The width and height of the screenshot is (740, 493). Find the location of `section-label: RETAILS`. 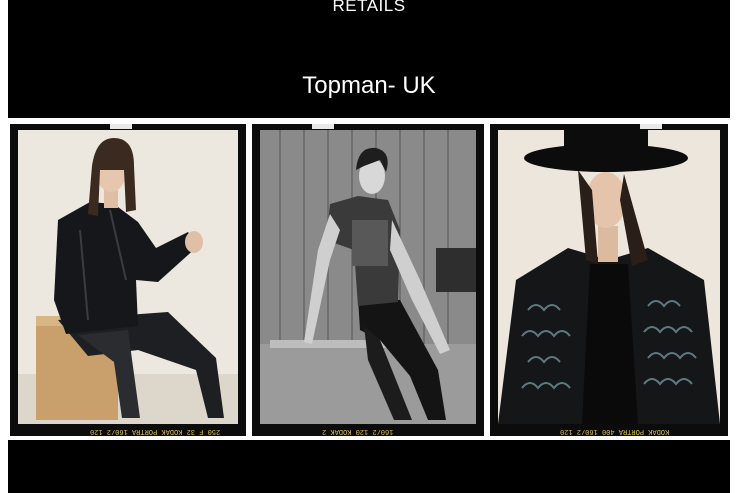

section-label: RETAILS is located at coordinates (369, 7).